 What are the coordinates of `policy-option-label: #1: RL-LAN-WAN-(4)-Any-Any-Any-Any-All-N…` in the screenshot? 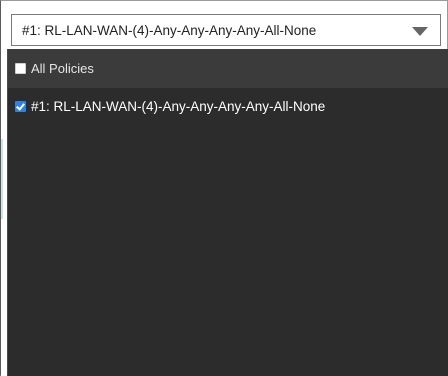 It's located at (178, 106).